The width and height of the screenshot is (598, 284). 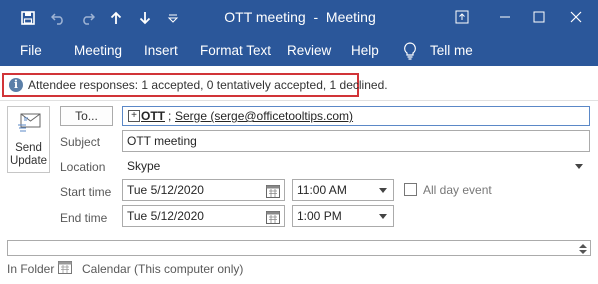 What do you see at coordinates (58, 18) in the screenshot?
I see `undo-icon` at bounding box center [58, 18].